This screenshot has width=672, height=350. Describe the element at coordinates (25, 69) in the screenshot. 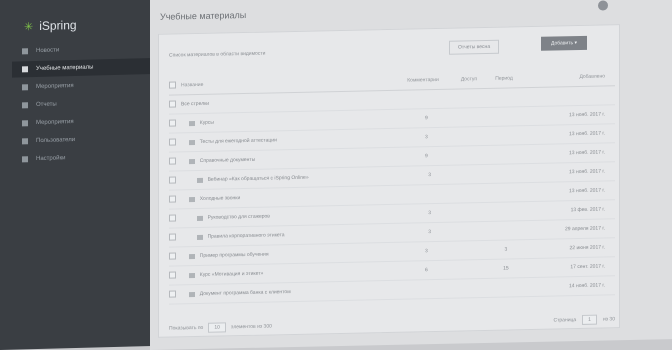

I see `materials-icon` at that location.